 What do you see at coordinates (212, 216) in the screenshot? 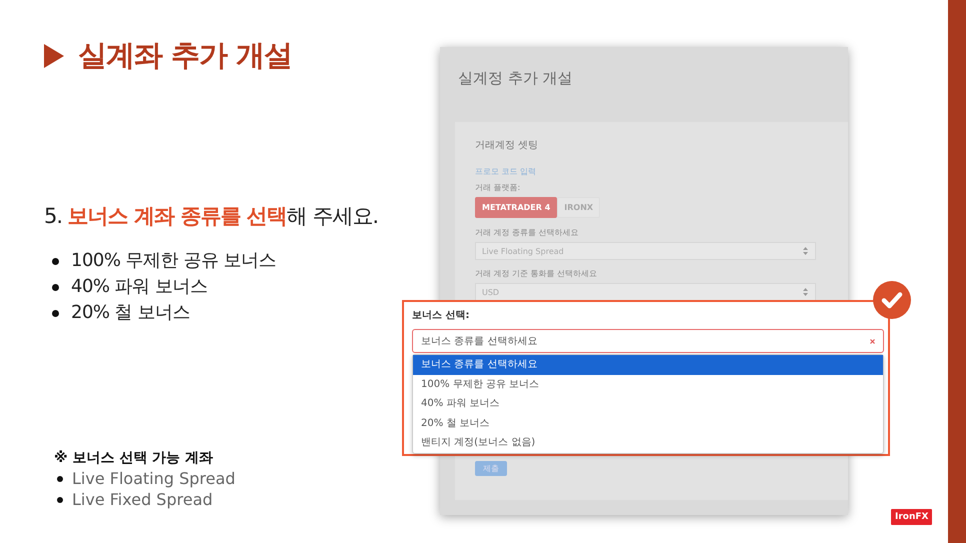
I see `step-text: 5. 보너스 계좌 종류를 선택해 주세요.` at bounding box center [212, 216].